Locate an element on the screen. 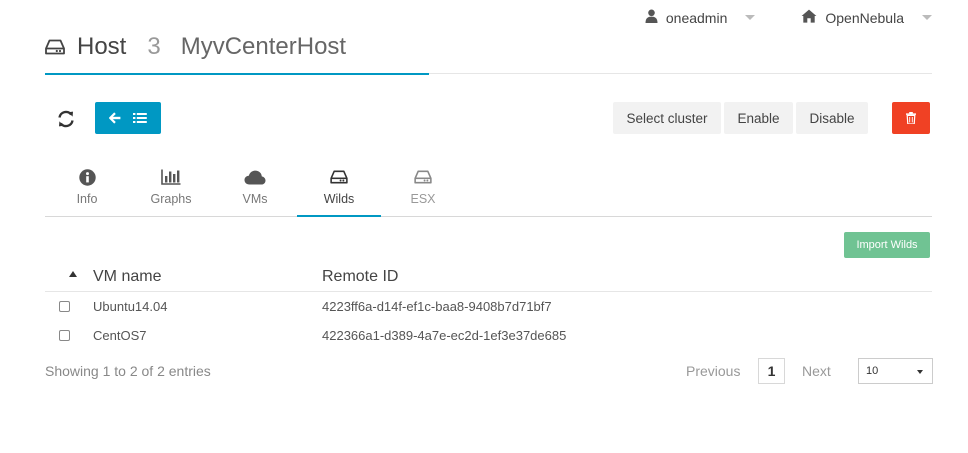  back-to-list-button is located at coordinates (128, 118).